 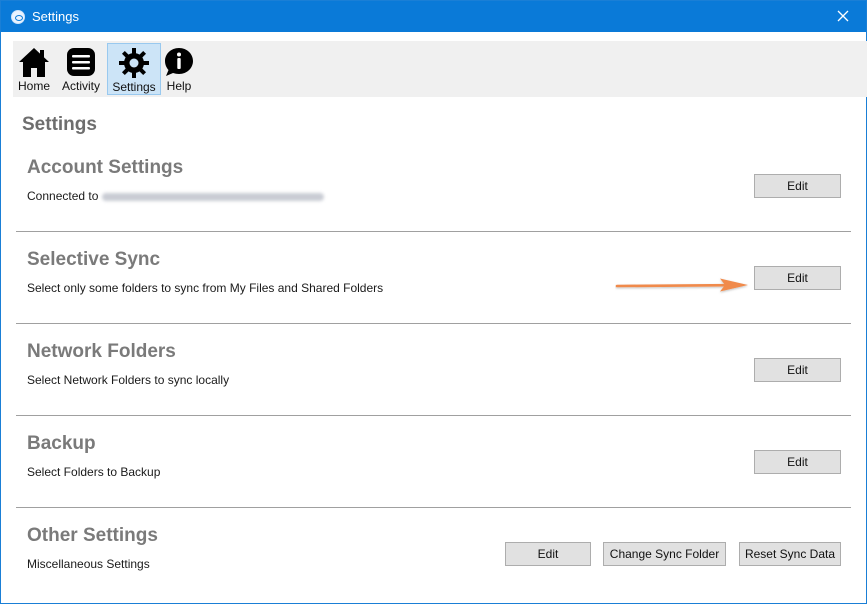 I want to click on toolbar-item-settings: Settings, so click(x=134, y=69).